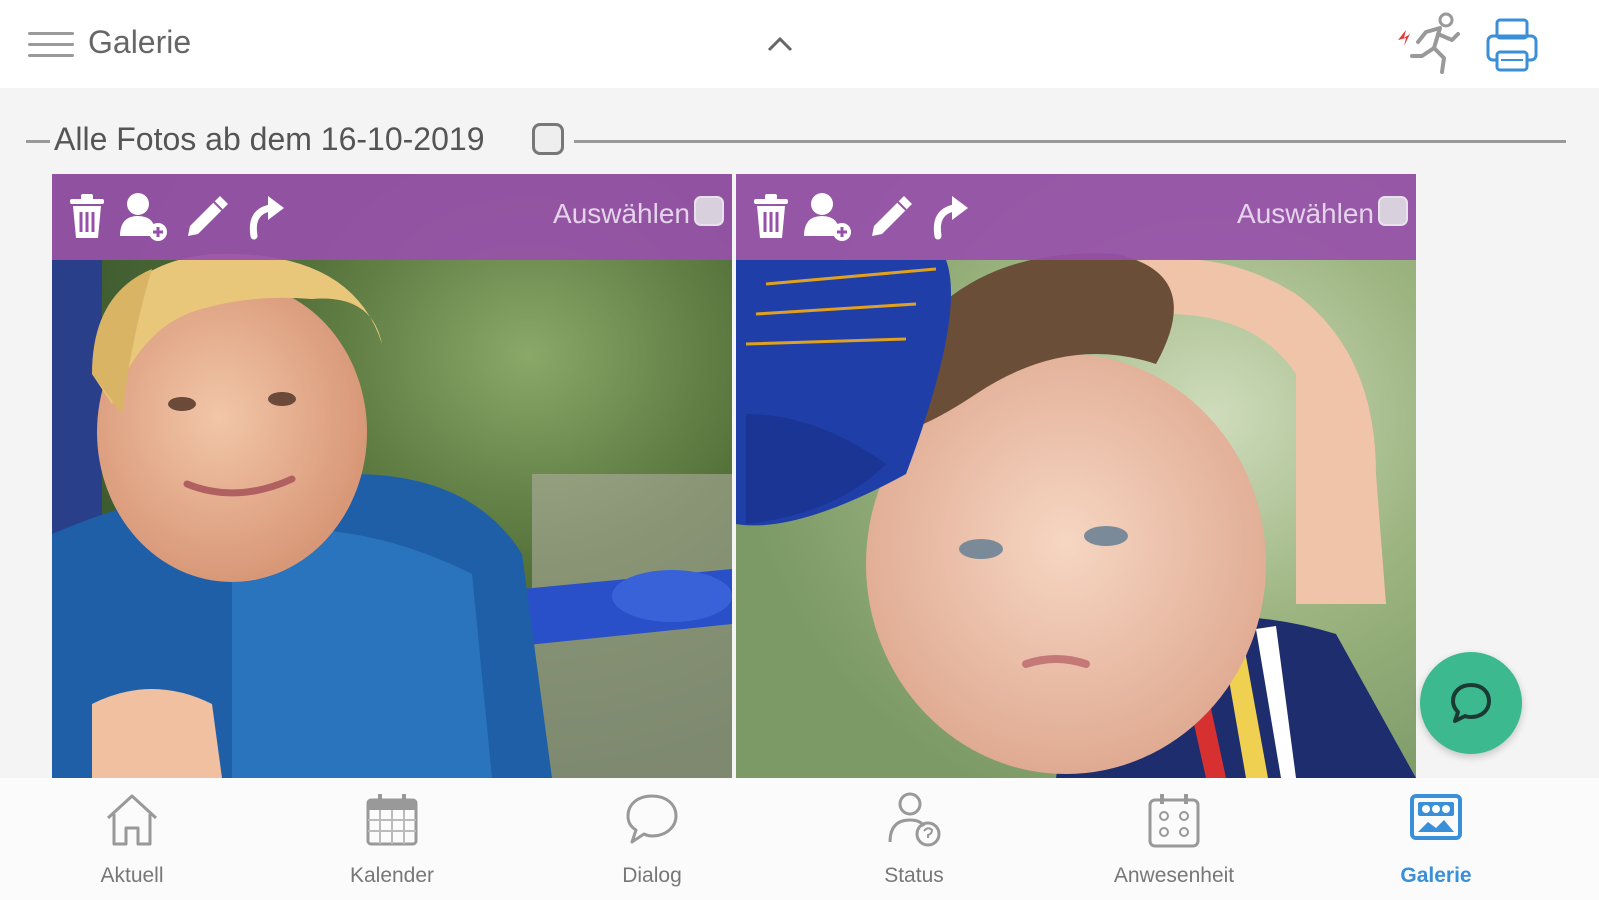 This screenshot has height=900, width=1599. I want to click on nav-item-aktuell: Aktuell, so click(132, 840).